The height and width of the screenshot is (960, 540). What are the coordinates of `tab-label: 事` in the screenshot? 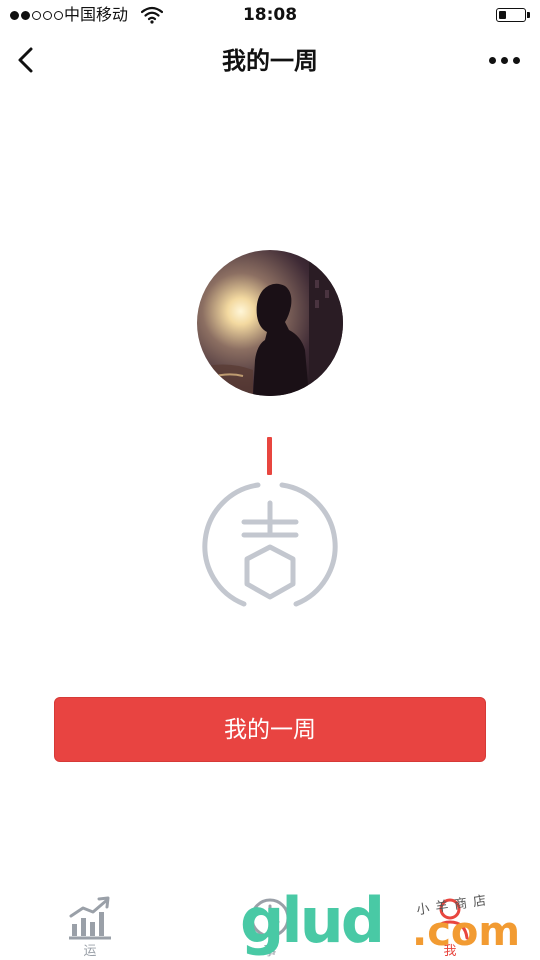 It's located at (270, 951).